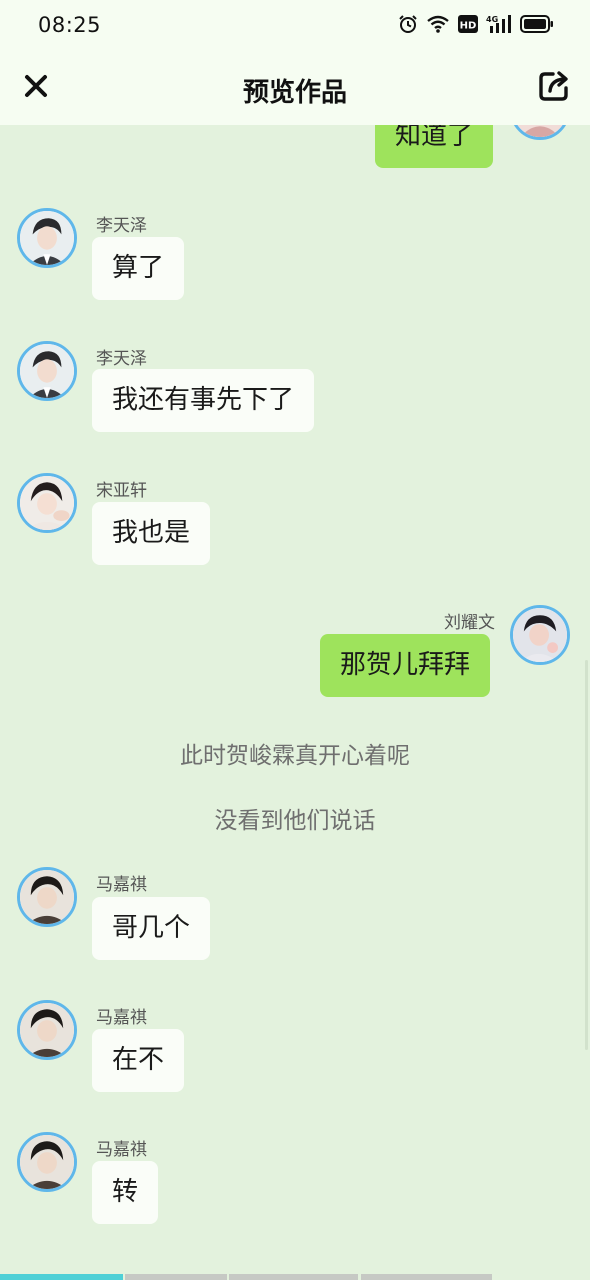  Describe the element at coordinates (295, 26) in the screenshot. I see `status-bar: 08:25 HD 4G` at that location.